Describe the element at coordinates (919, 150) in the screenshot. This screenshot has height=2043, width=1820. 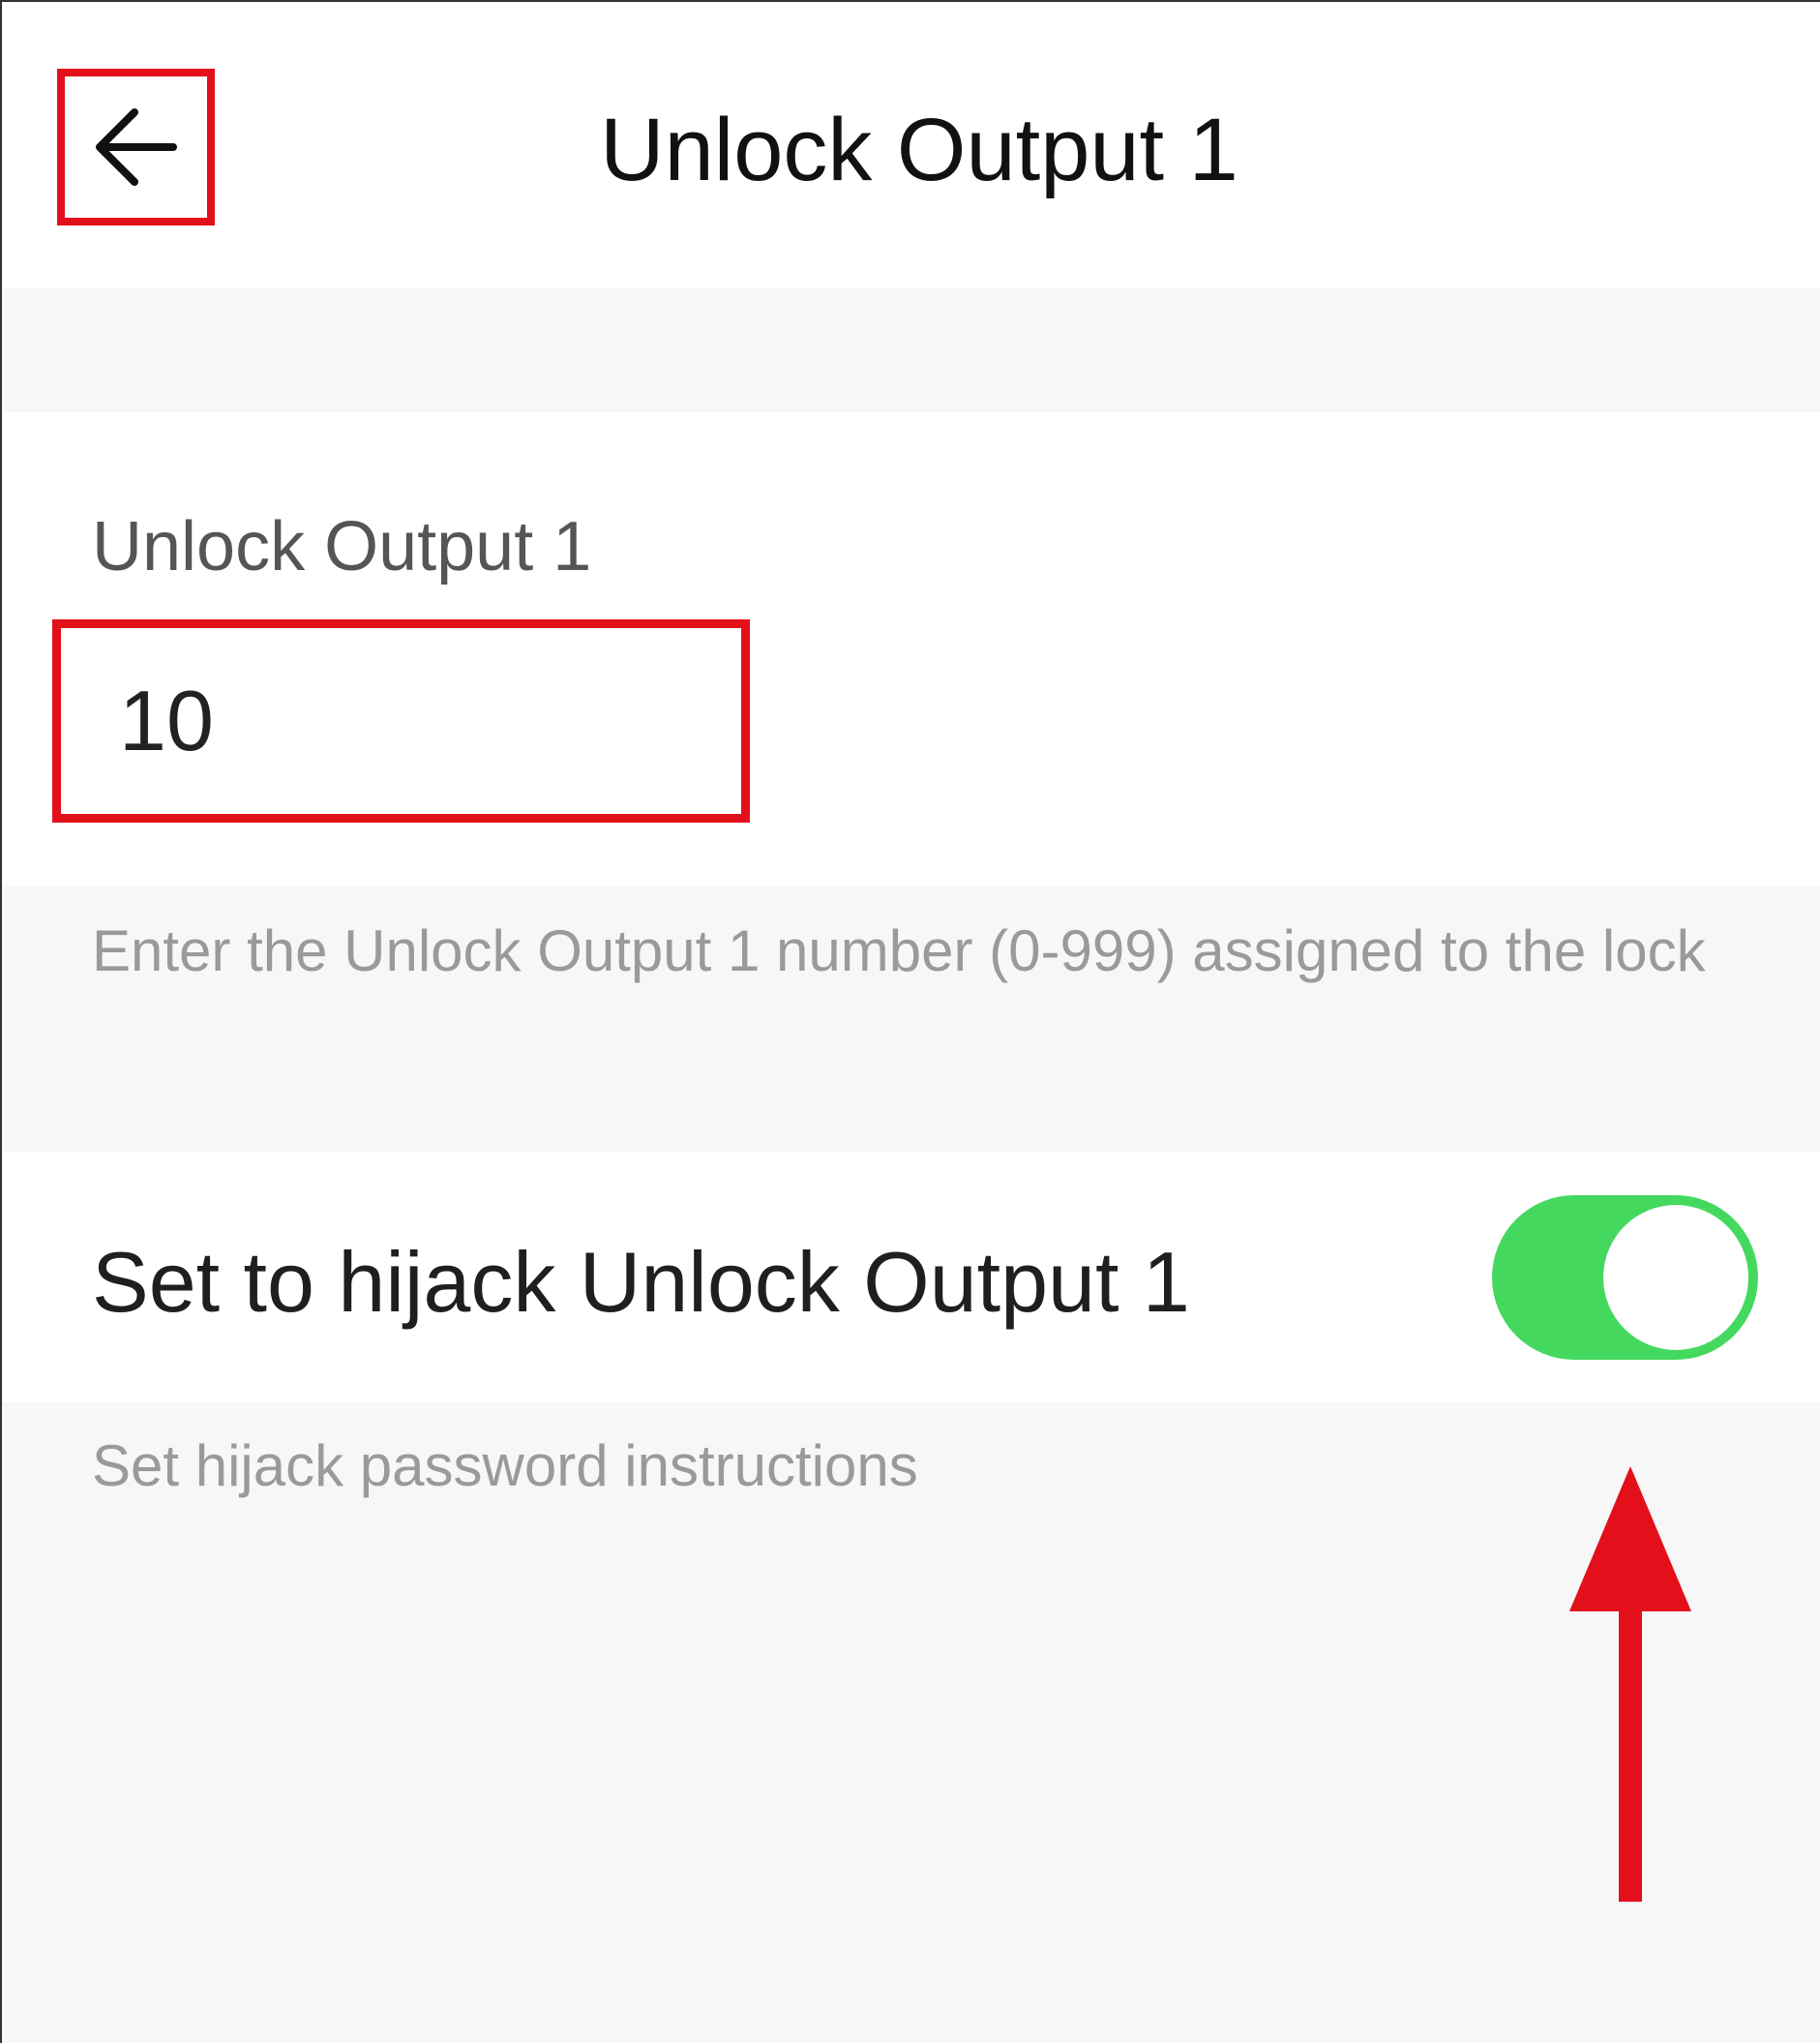
I see `page-title: Unlock Output 1` at that location.